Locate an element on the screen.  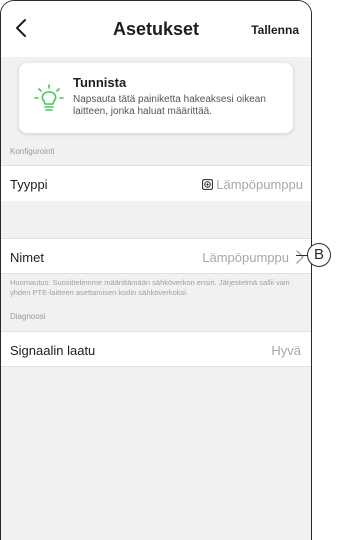
type-row: Tyyppi Lämpöpumppu is located at coordinates (156, 183).